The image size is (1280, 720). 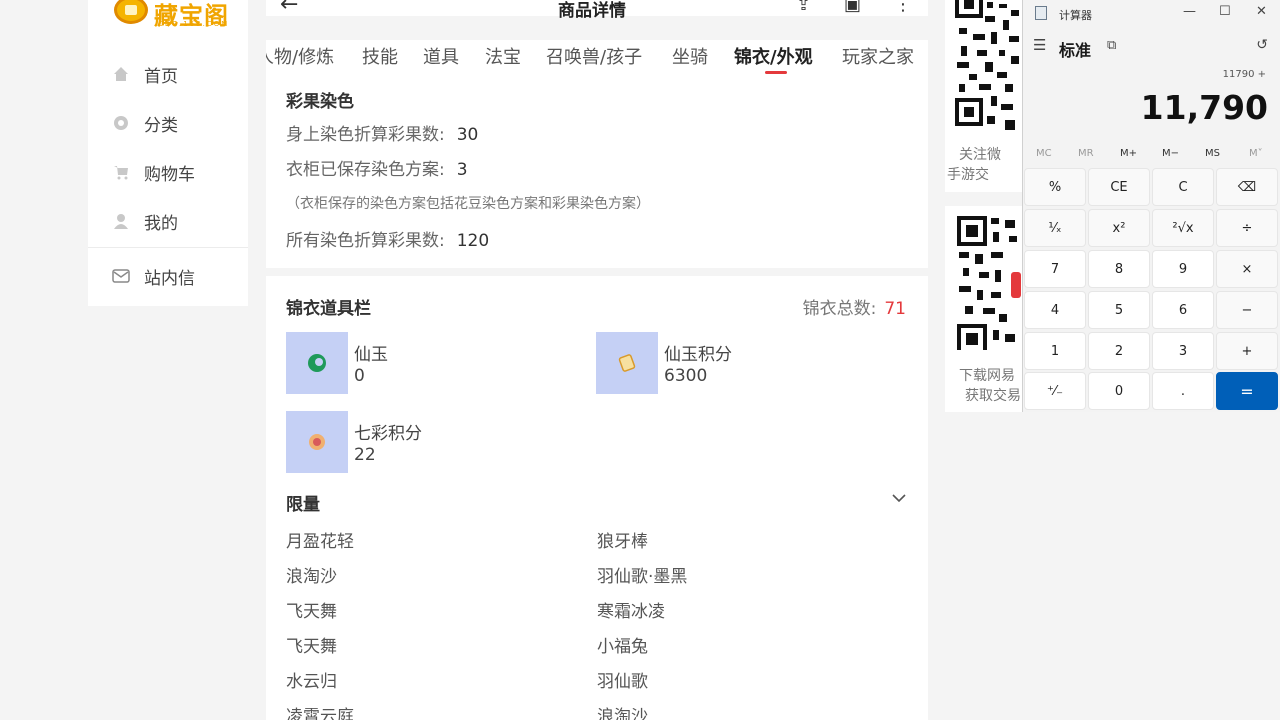 What do you see at coordinates (1119, 310) in the screenshot?
I see `digit-5-button: 5` at bounding box center [1119, 310].